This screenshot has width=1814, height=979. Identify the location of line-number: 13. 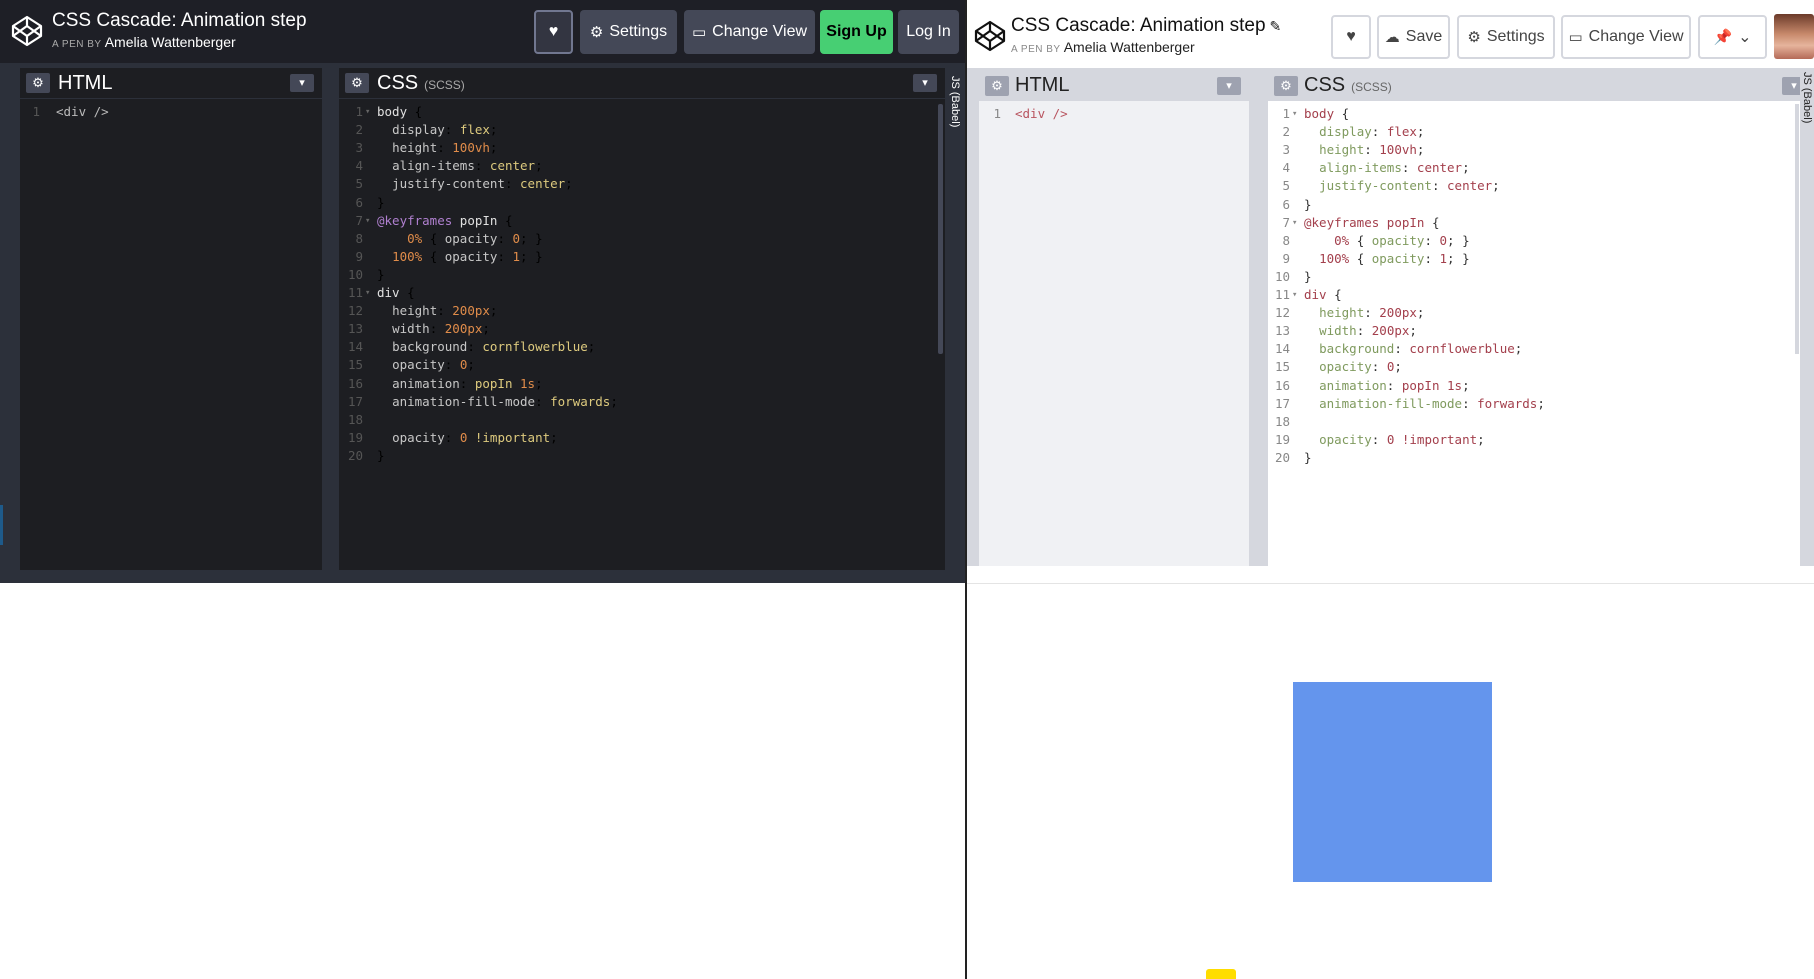
(1282, 331).